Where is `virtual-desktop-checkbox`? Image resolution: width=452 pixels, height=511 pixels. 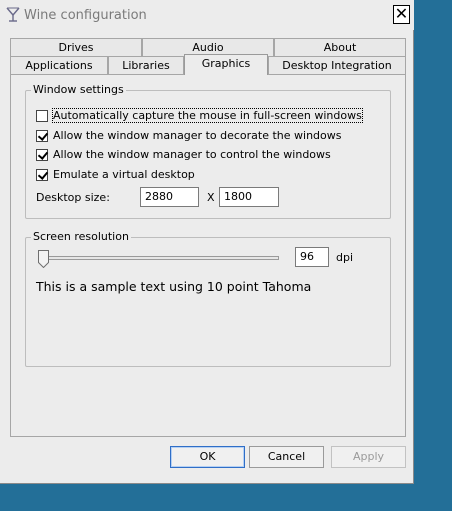
virtual-desktop-checkbox is located at coordinates (42, 175).